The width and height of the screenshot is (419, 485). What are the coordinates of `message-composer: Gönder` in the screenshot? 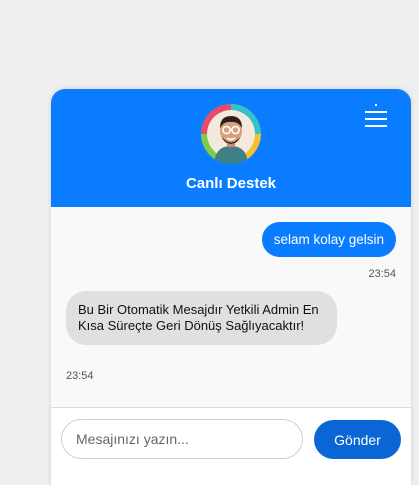 It's located at (231, 446).